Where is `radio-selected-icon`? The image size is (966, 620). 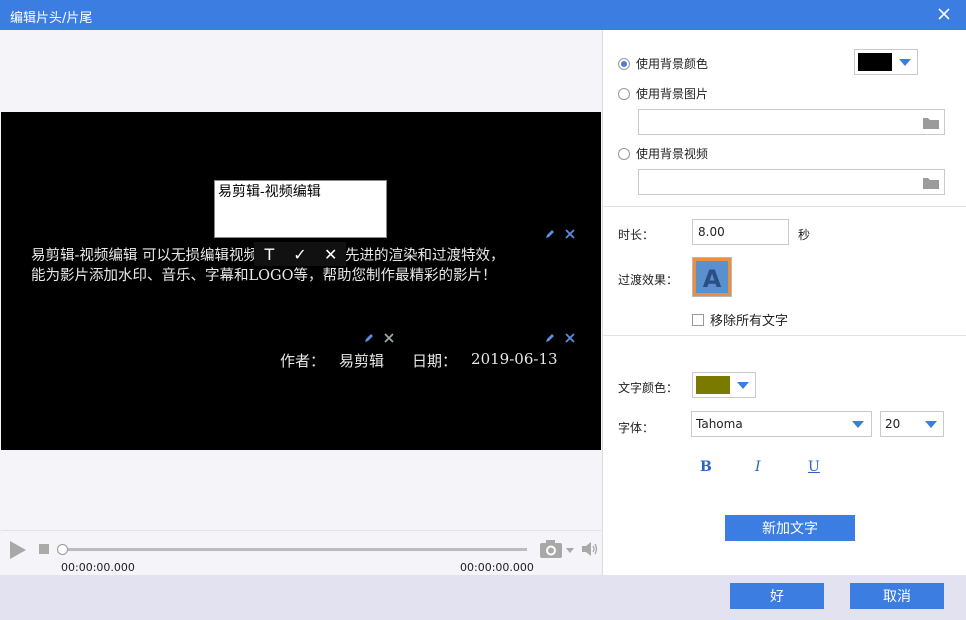 radio-selected-icon is located at coordinates (624, 63).